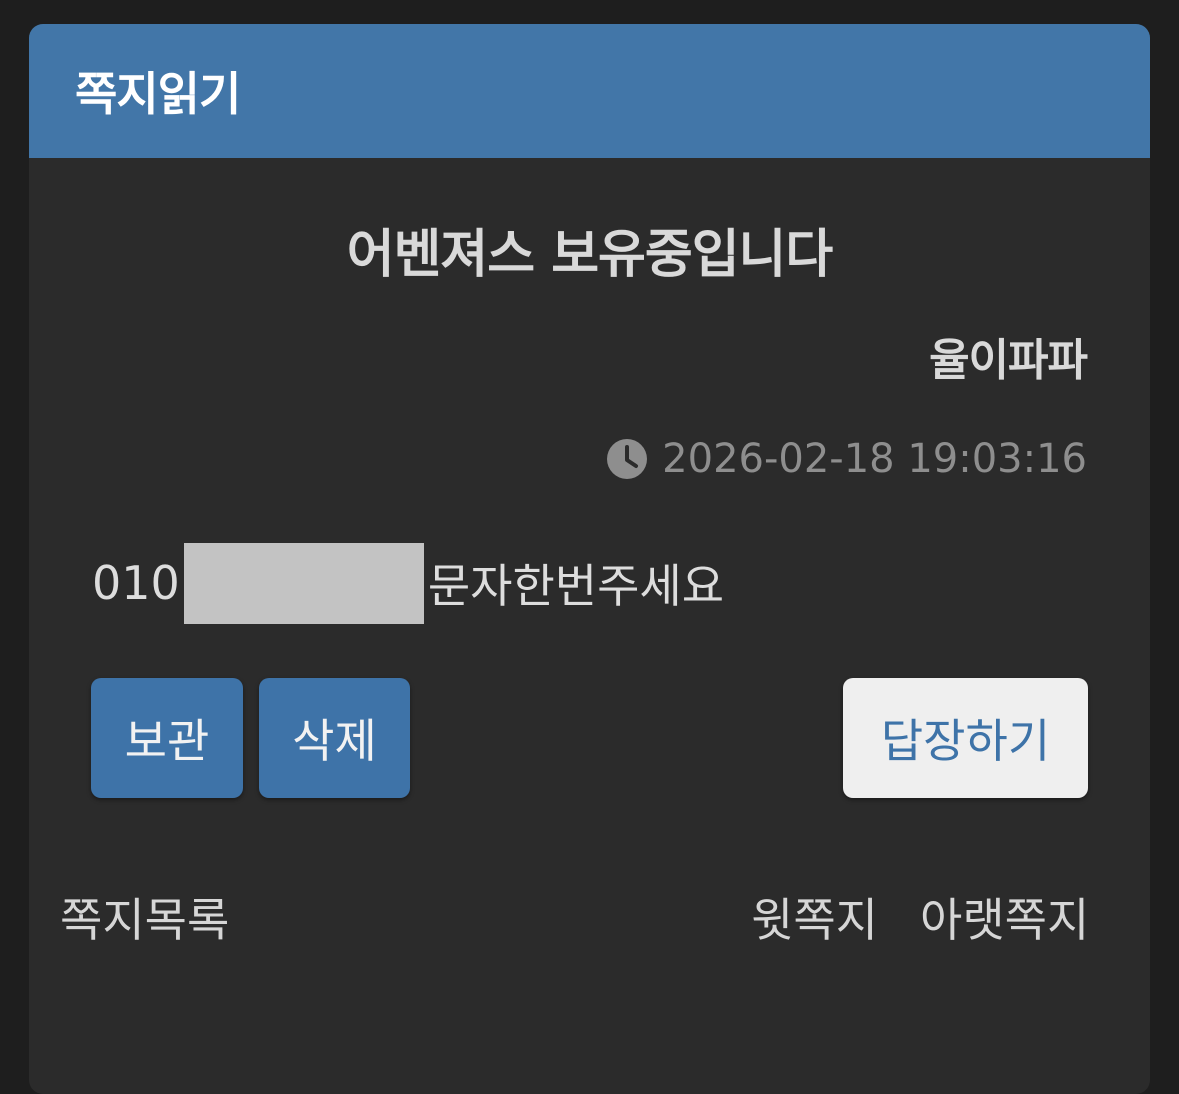 This screenshot has width=1179, height=1094. I want to click on message-subject: 어벤져스 보유중입니다, so click(590, 255).